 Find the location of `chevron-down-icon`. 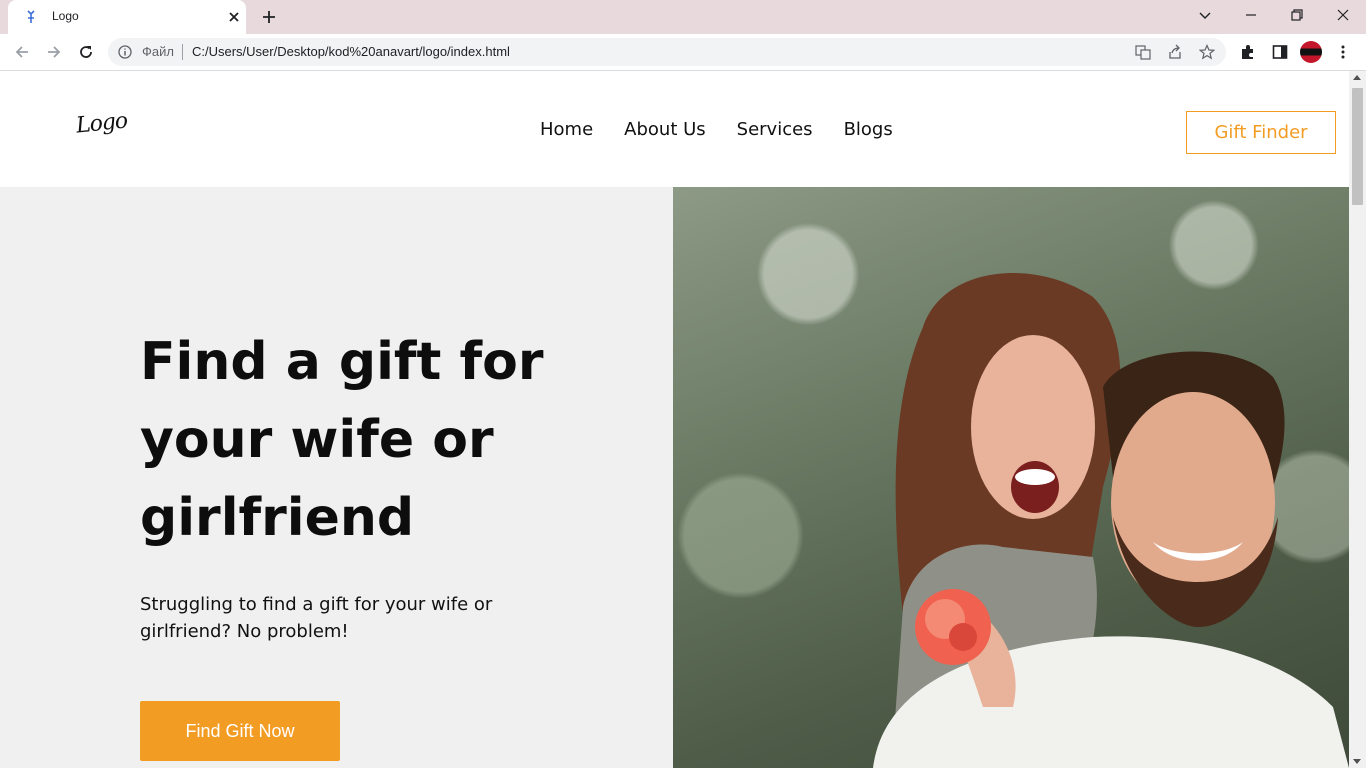

chevron-down-icon is located at coordinates (1205, 15).